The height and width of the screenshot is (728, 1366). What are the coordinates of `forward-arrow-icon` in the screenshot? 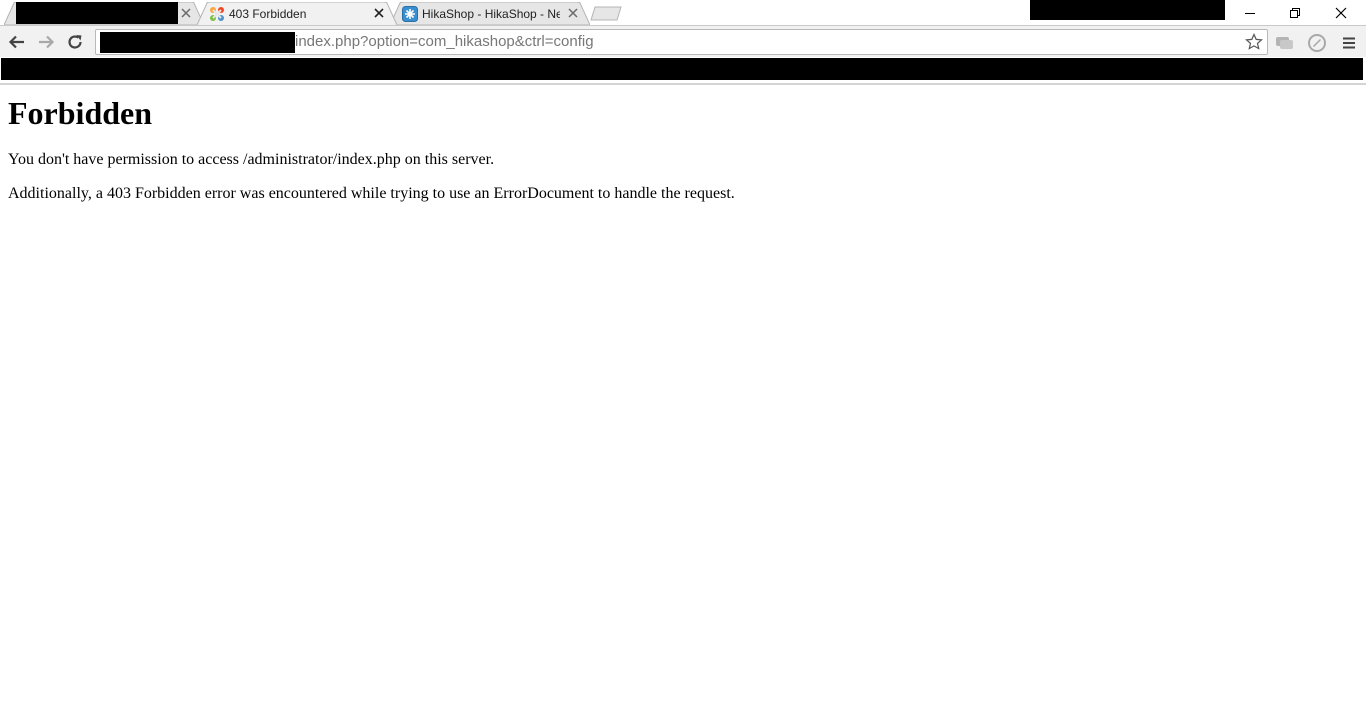 It's located at (47, 42).